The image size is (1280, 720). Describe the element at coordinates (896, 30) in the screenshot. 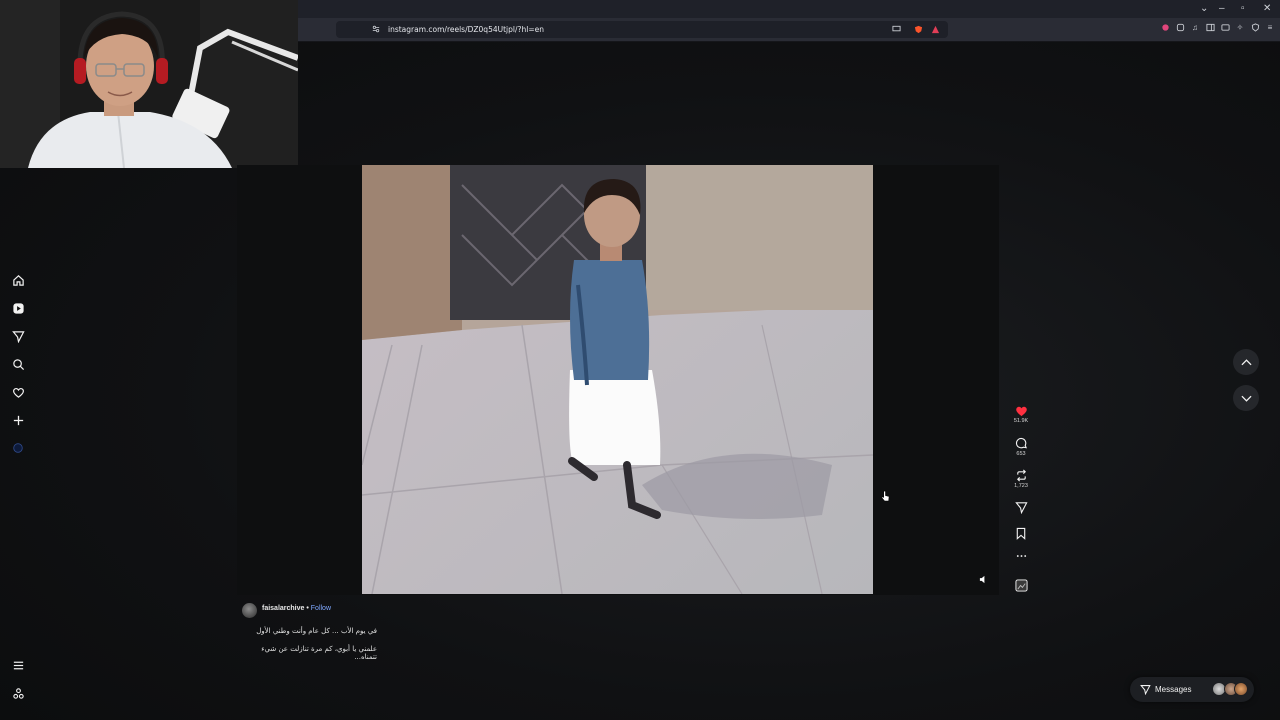

I see `cast-icon` at that location.